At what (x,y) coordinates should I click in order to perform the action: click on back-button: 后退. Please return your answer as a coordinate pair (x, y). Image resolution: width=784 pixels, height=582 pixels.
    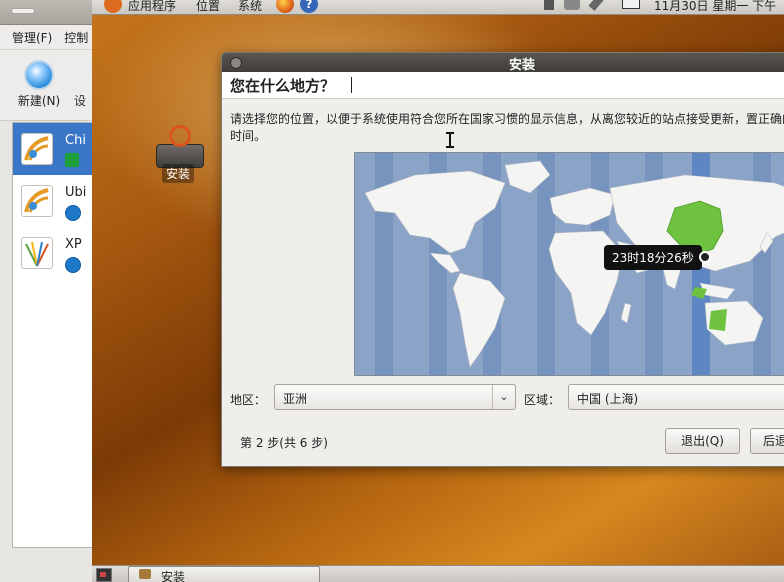
    Looking at the image, I should click on (767, 441).